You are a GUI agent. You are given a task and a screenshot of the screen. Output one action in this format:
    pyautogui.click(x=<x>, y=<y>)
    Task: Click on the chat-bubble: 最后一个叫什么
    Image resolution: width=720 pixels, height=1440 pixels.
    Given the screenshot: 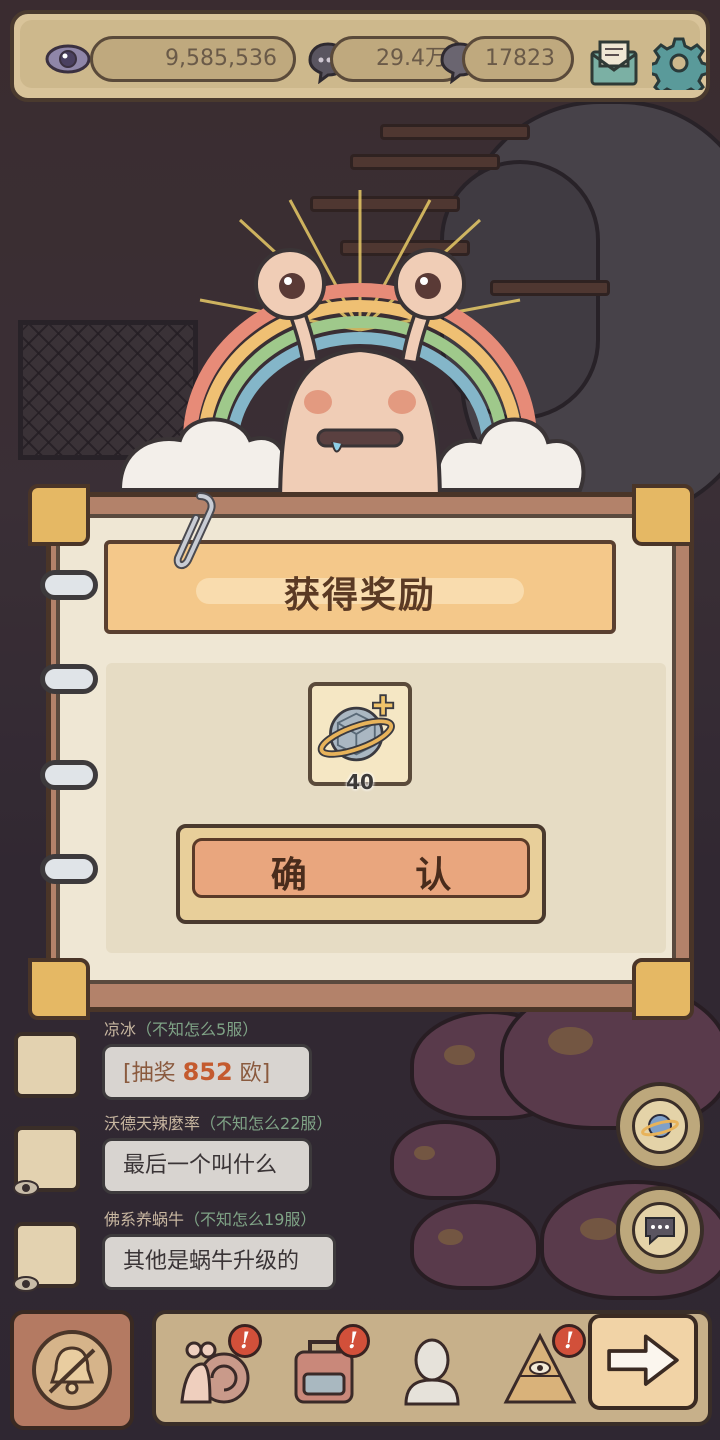 What is the action you would take?
    pyautogui.click(x=207, y=1166)
    